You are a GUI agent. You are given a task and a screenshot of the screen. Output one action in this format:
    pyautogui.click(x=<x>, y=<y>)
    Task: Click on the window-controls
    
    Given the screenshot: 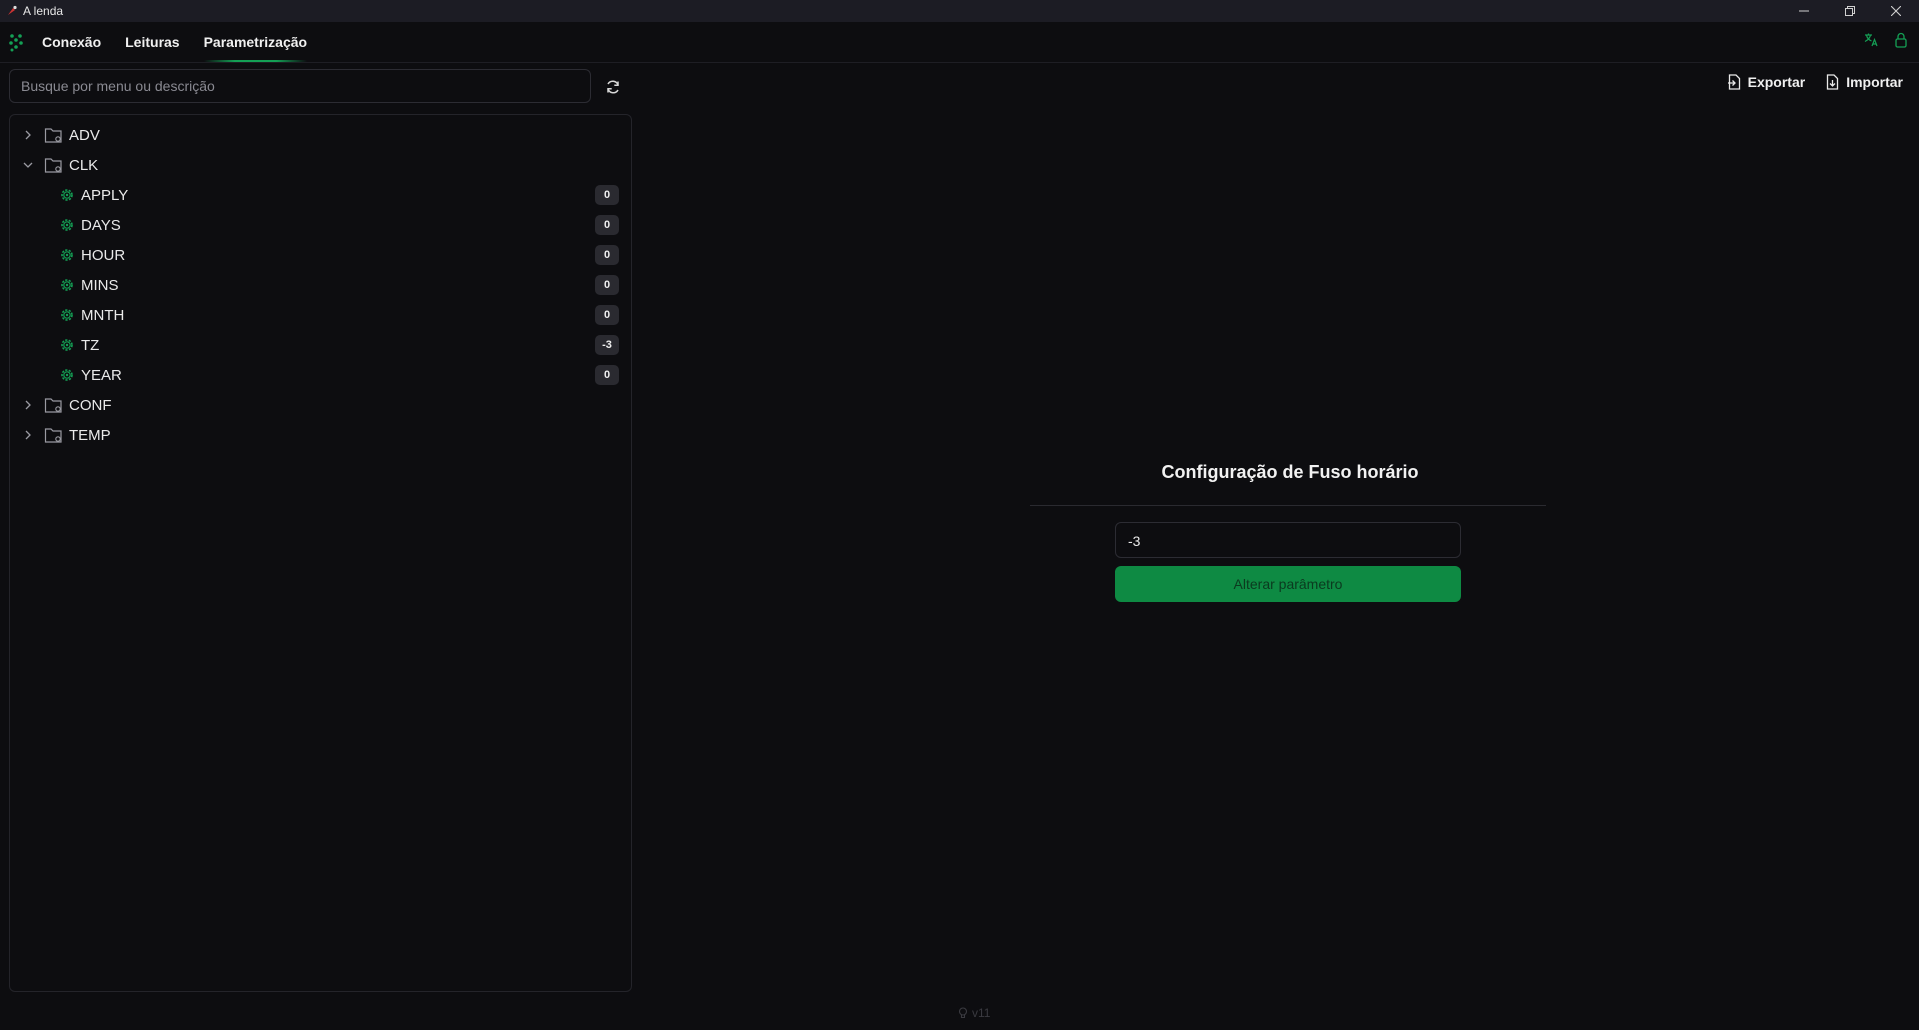 What is the action you would take?
    pyautogui.click(x=1850, y=11)
    